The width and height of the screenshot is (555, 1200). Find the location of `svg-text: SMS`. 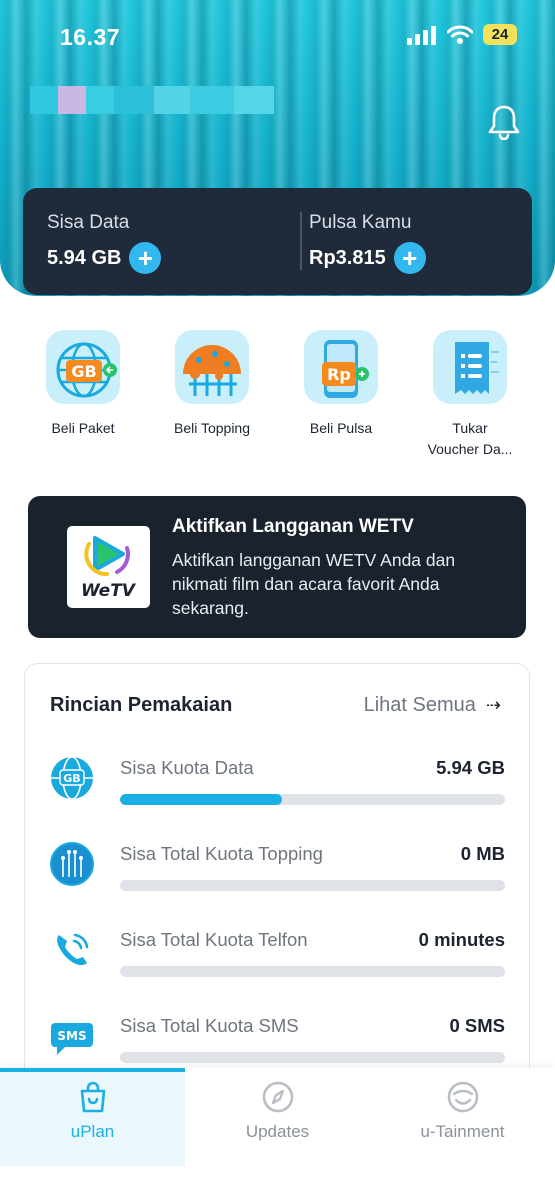

svg-text: SMS is located at coordinates (71, 1036).